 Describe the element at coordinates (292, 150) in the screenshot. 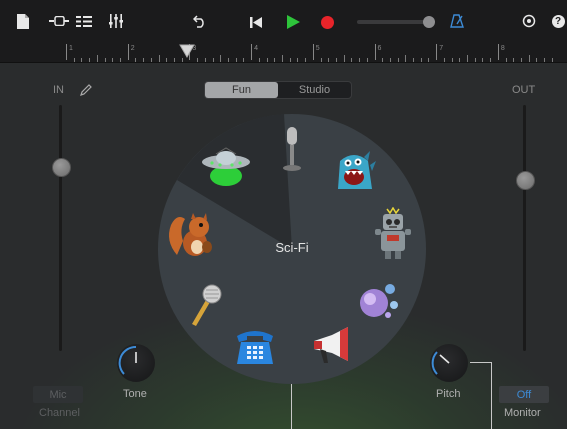

I see `microphone-icon` at that location.